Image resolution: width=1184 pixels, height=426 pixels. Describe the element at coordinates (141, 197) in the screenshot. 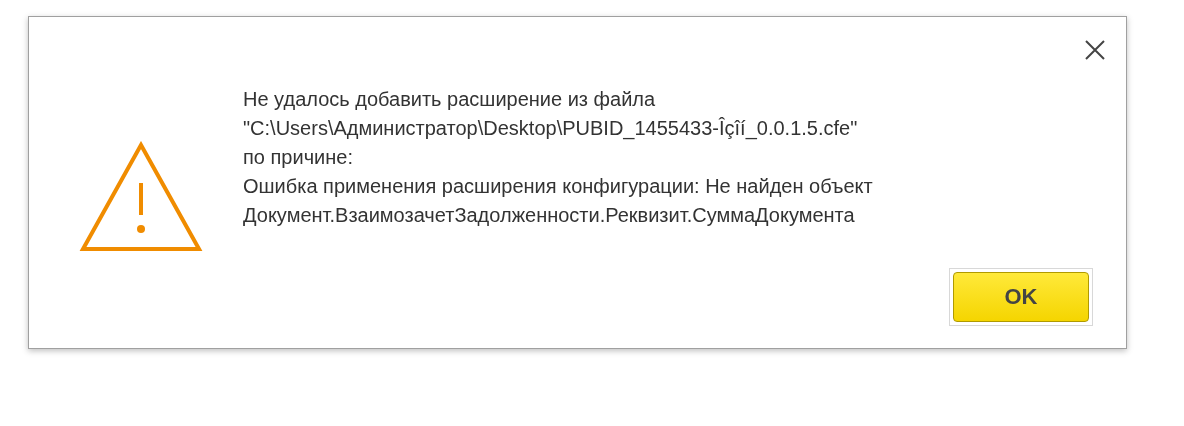

I see `warning-icon` at that location.